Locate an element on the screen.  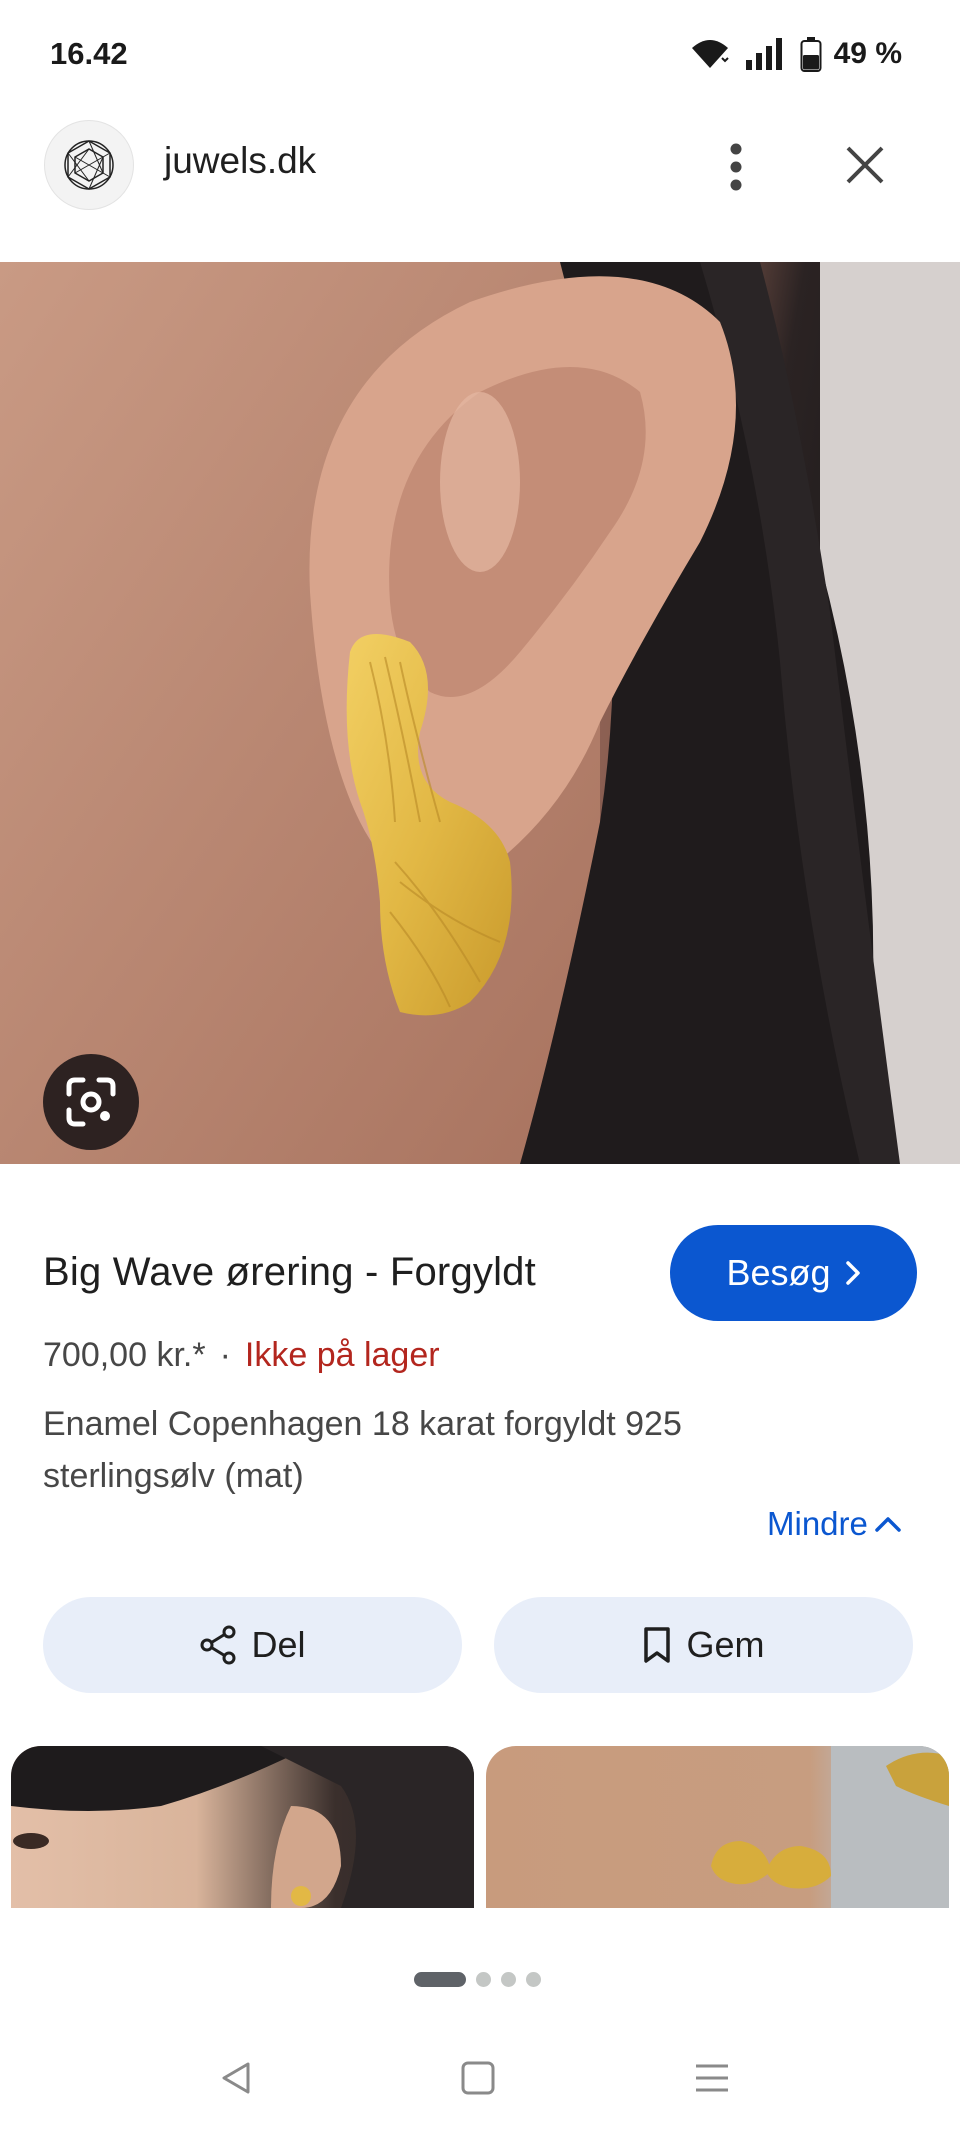
share-label: Del is located at coordinates (278, 1644).